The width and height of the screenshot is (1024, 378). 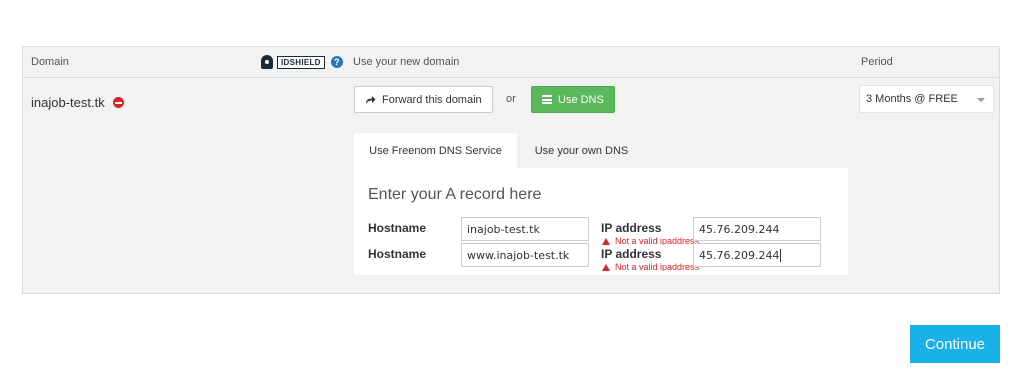 I want to click on domain-name: inajob-test.tk, so click(x=68, y=102).